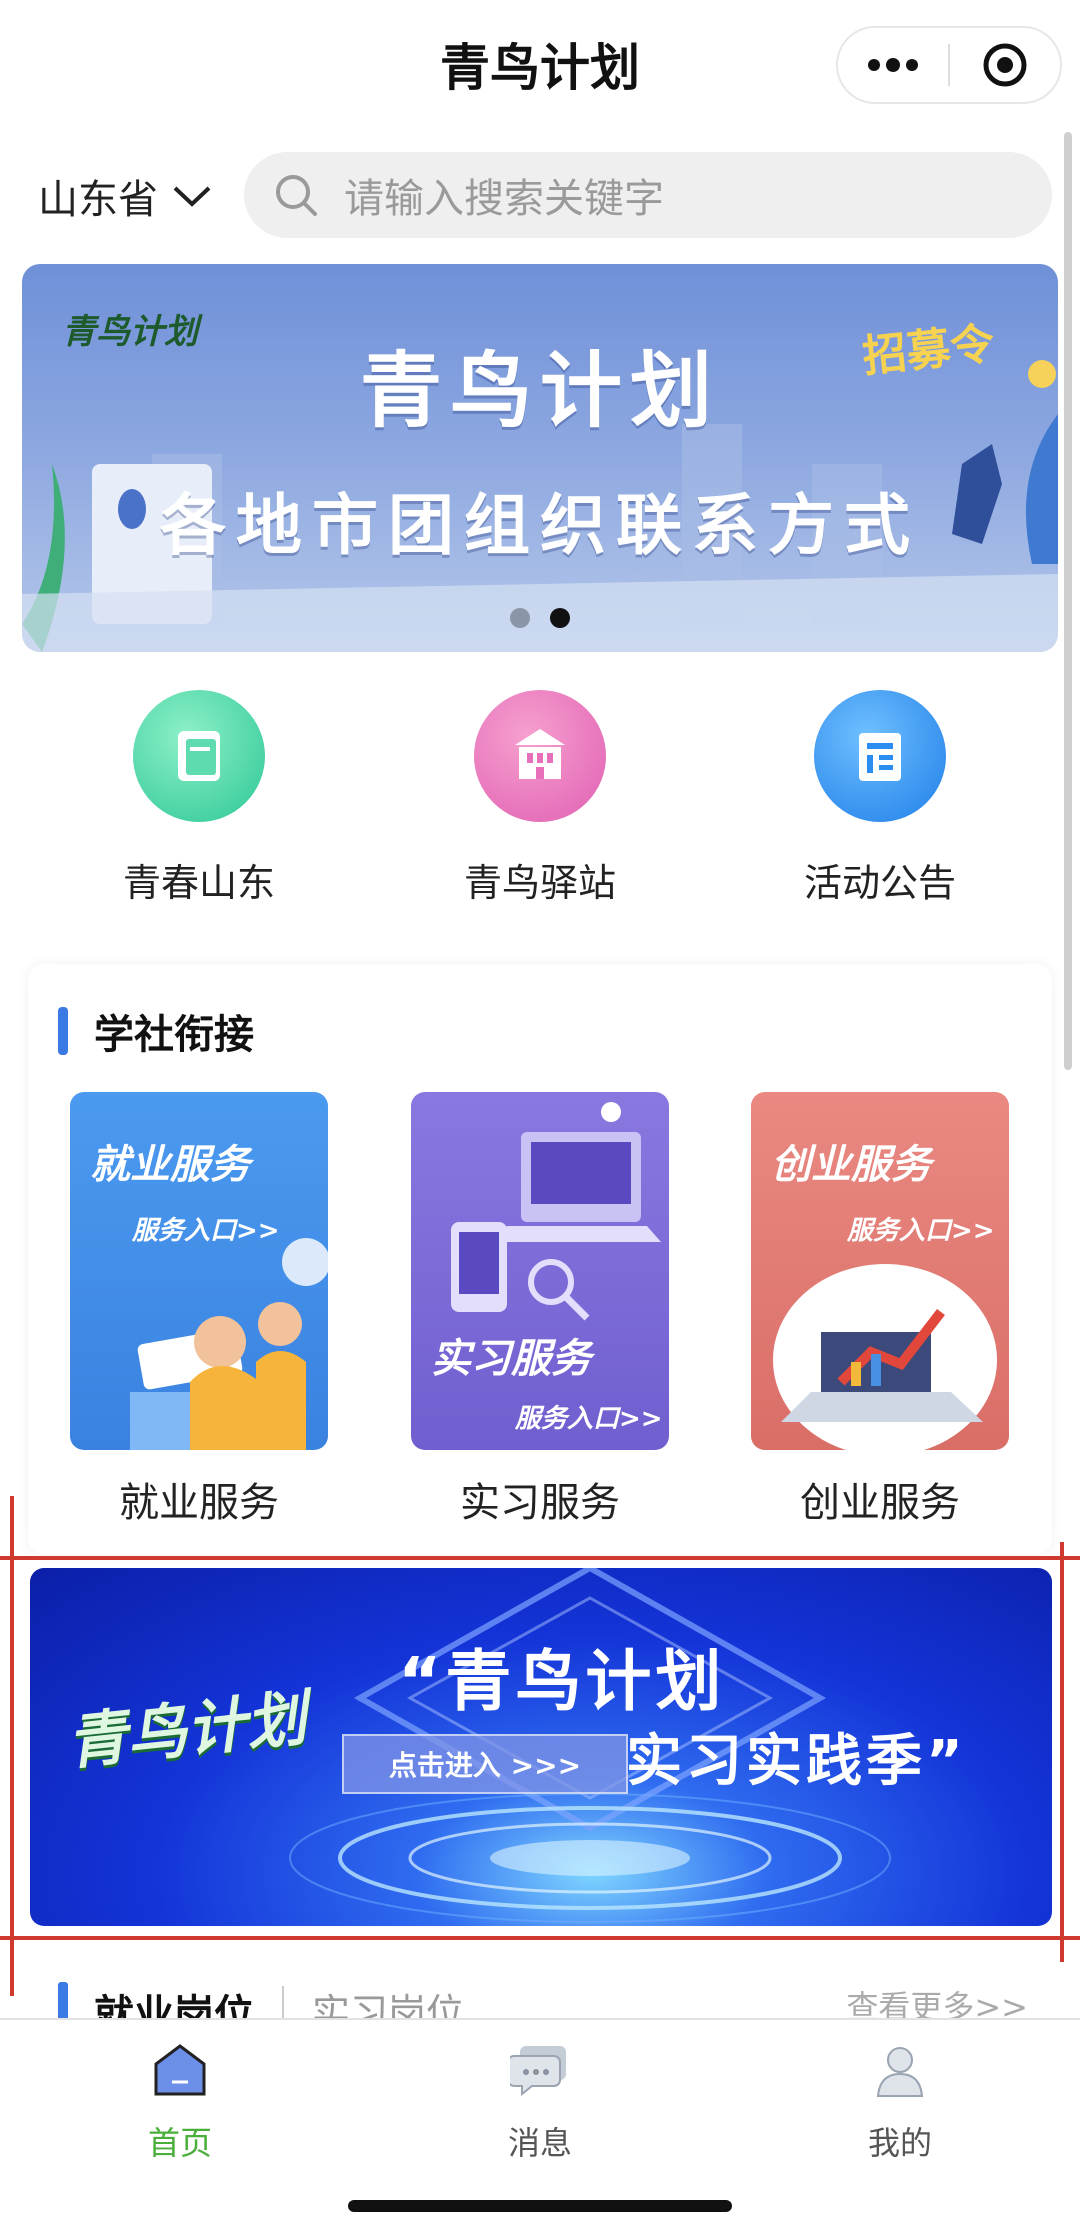  Describe the element at coordinates (174, 1035) in the screenshot. I see `section-title: 学社衔接` at that location.